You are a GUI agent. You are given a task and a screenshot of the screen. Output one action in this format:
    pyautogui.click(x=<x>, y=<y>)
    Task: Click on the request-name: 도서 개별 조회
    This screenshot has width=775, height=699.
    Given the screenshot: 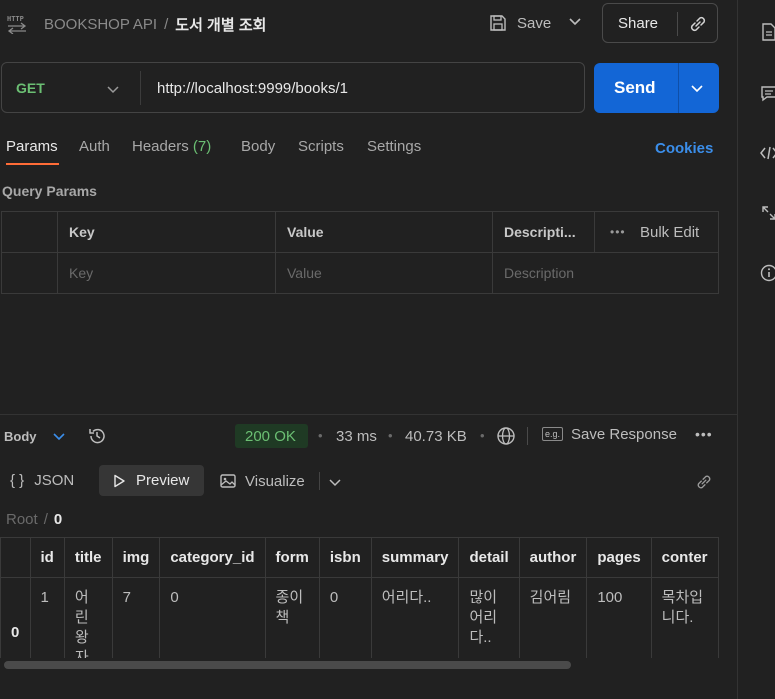 What is the action you would take?
    pyautogui.click(x=220, y=24)
    